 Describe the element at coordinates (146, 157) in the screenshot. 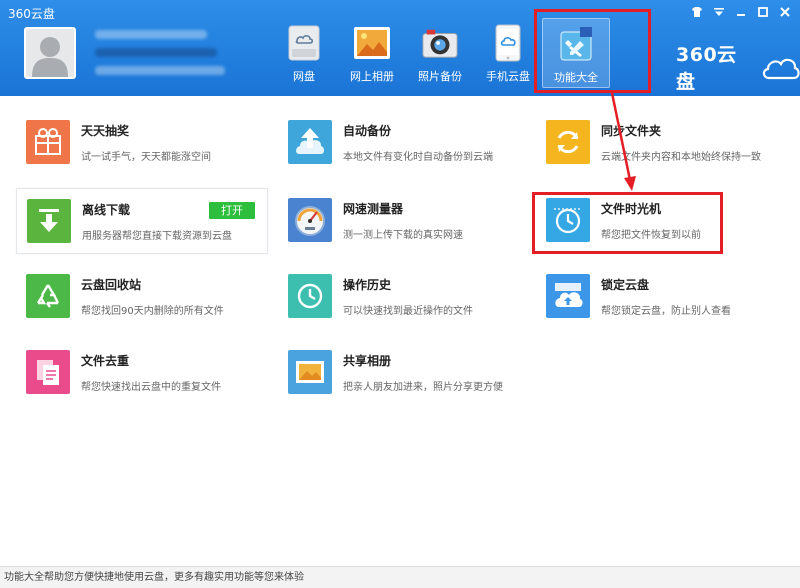

I see `feature-desc: 试一试手气，天天都能涨空间` at that location.